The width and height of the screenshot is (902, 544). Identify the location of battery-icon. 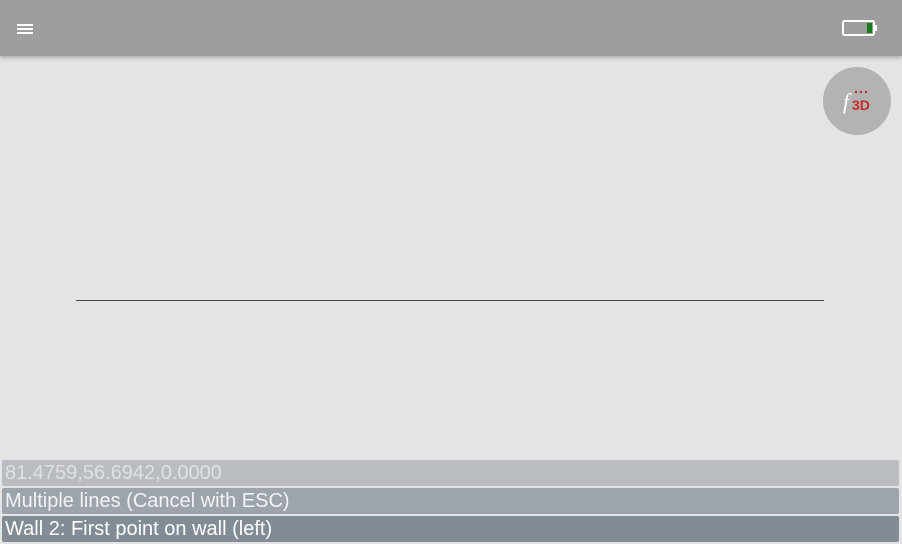
(859, 28).